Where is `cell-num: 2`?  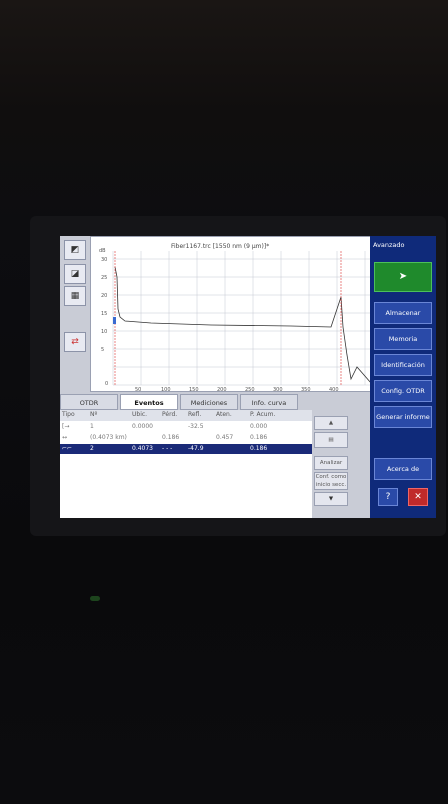
cell-num: 2 is located at coordinates (92, 448).